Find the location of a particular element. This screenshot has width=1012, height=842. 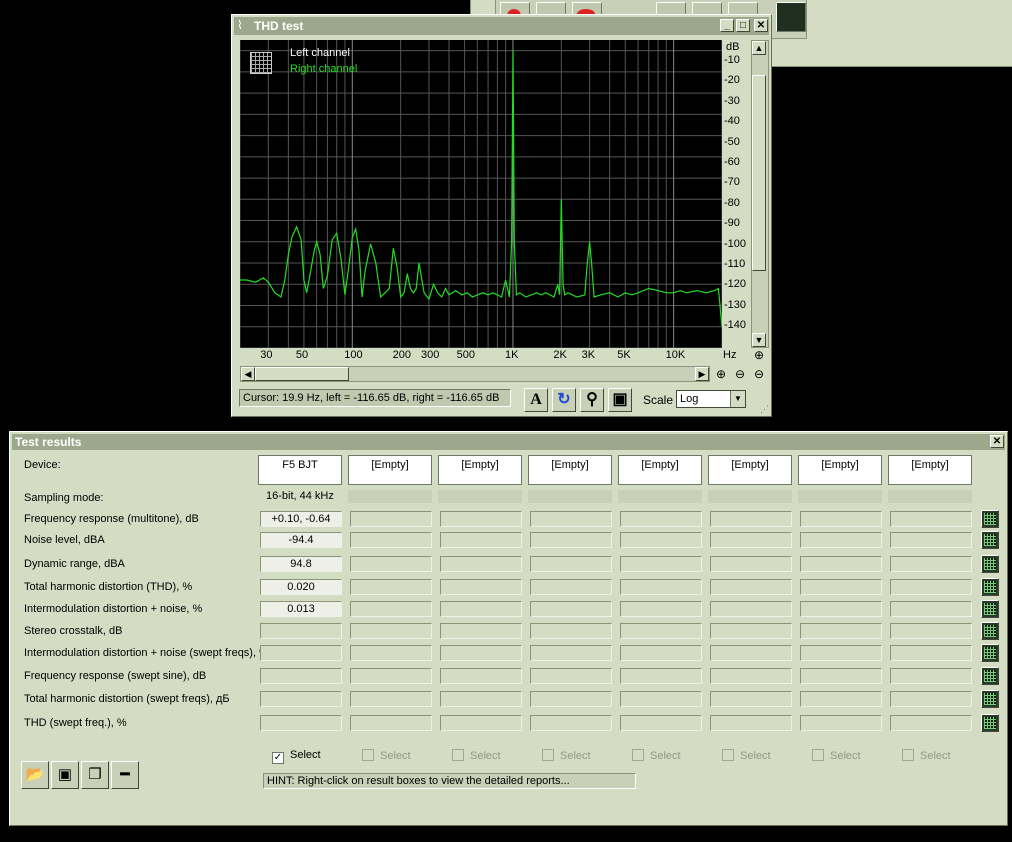

vertical-scroll-thumb is located at coordinates (759, 173).